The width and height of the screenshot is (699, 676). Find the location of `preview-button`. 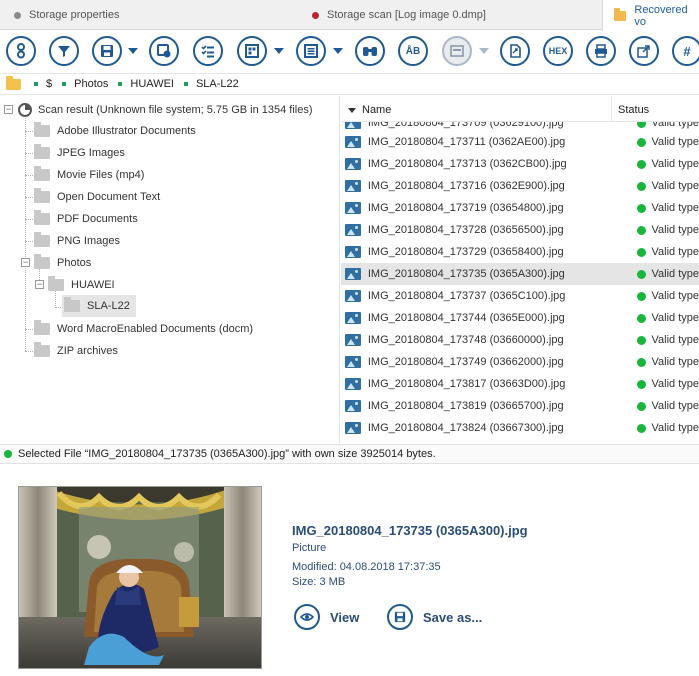

preview-button is located at coordinates (457, 51).